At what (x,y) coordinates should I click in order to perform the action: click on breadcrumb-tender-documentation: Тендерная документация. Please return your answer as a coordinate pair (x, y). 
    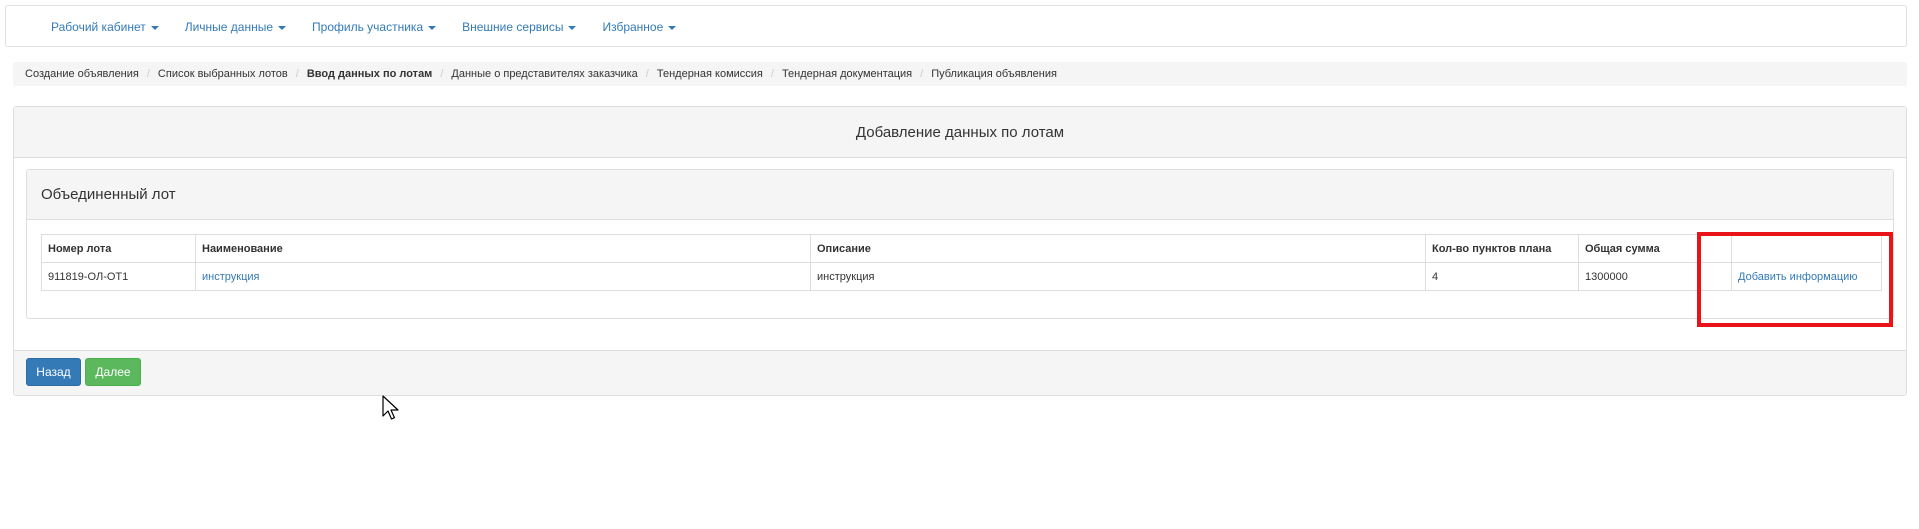
    Looking at the image, I should click on (847, 74).